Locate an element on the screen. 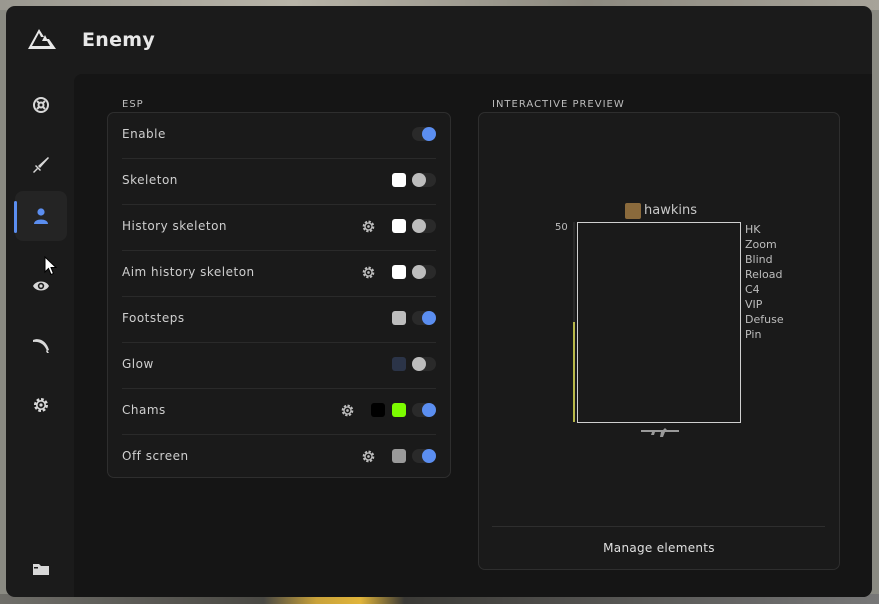 The image size is (879, 604). history-skeleton-toggle is located at coordinates (424, 226).